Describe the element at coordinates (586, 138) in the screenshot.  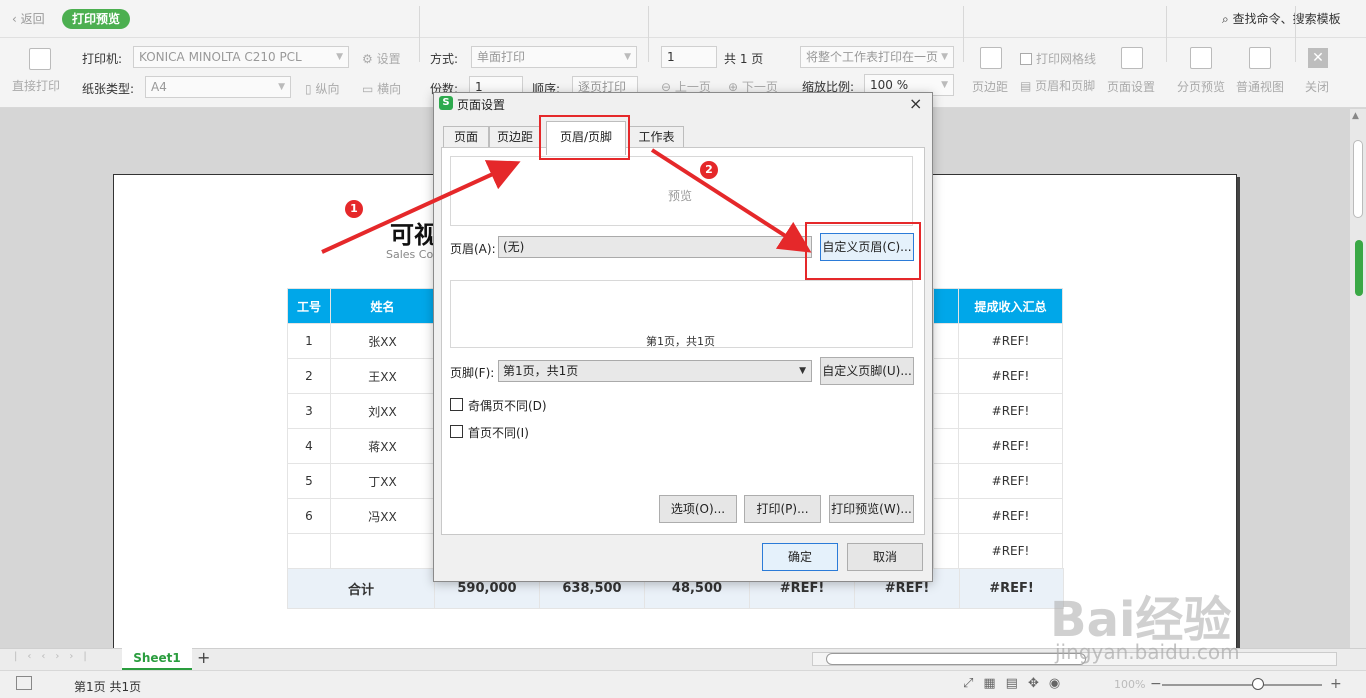
I see `tab-header-footer: 页眉/页脚` at that location.